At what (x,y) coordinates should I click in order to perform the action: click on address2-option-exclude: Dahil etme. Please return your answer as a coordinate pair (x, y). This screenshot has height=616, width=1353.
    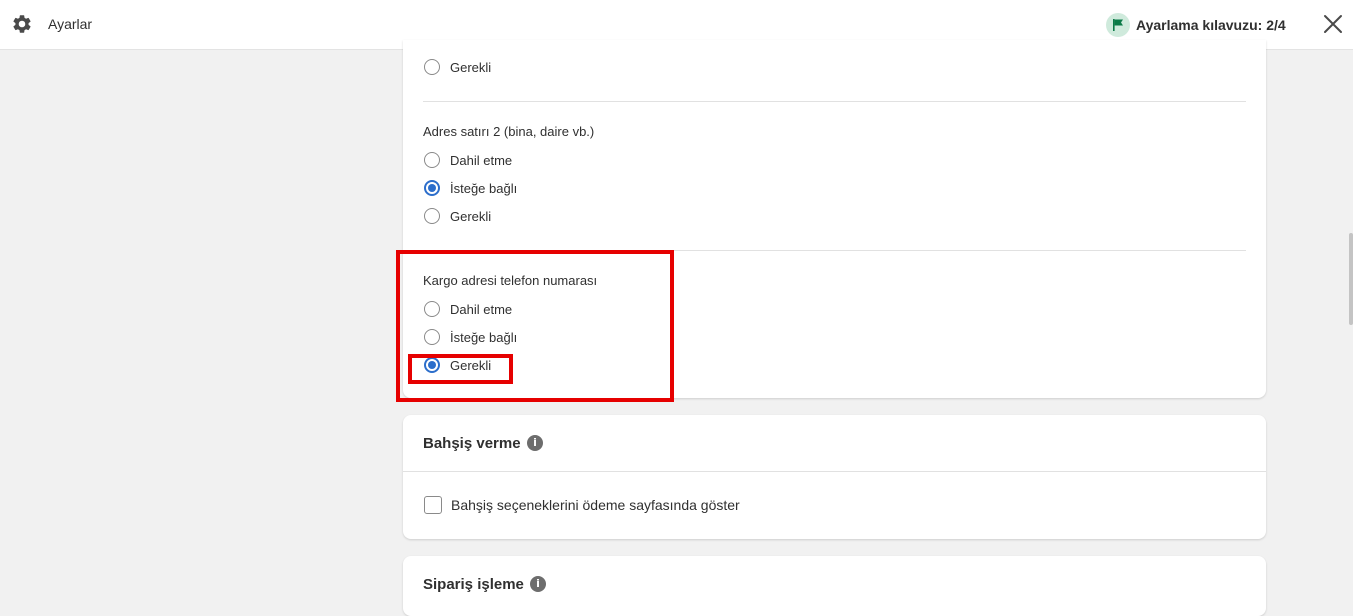
    Looking at the image, I should click on (468, 160).